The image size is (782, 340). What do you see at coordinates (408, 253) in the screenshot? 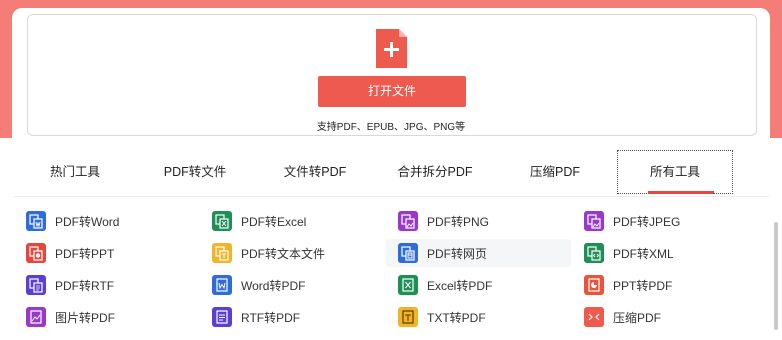
I see `pdf-to-html-icon` at bounding box center [408, 253].